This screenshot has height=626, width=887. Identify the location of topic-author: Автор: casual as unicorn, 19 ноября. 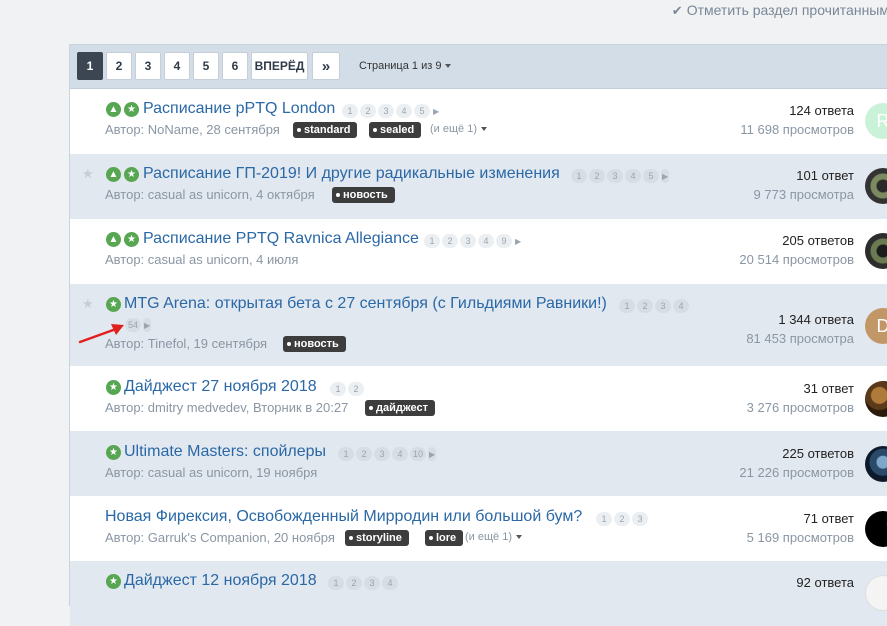
(211, 472).